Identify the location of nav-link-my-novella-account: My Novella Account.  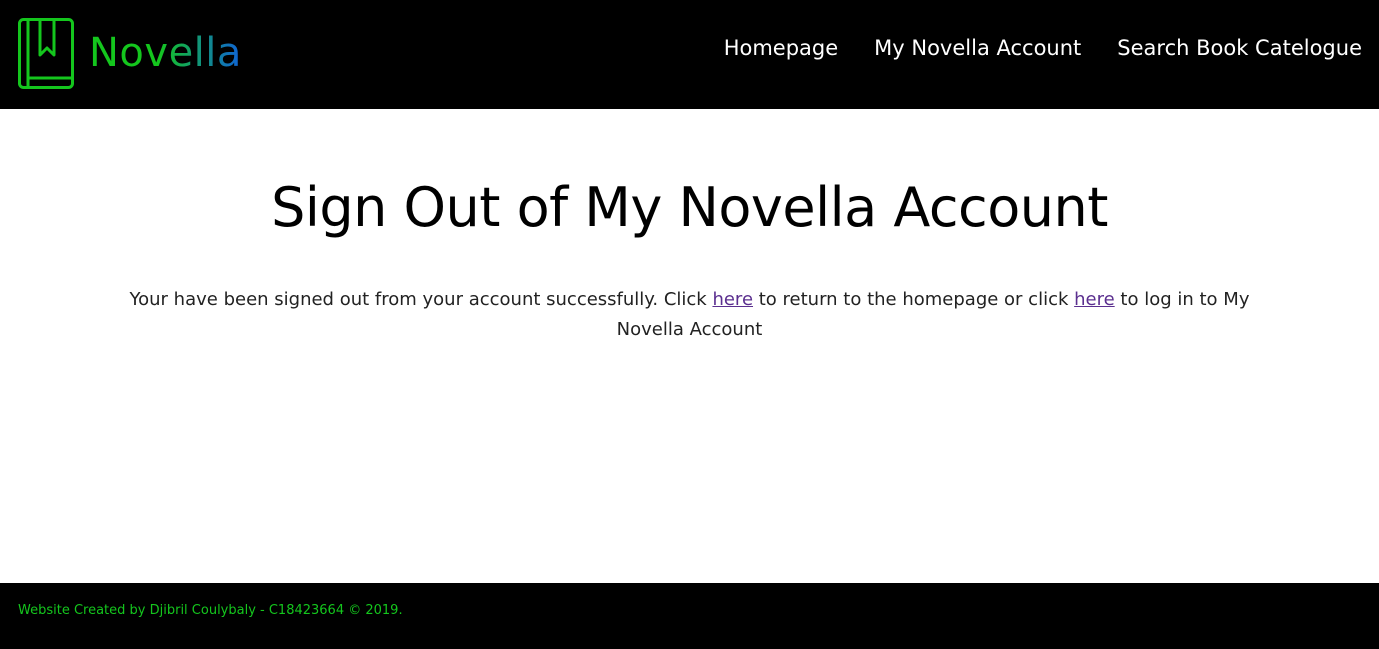
(977, 48).